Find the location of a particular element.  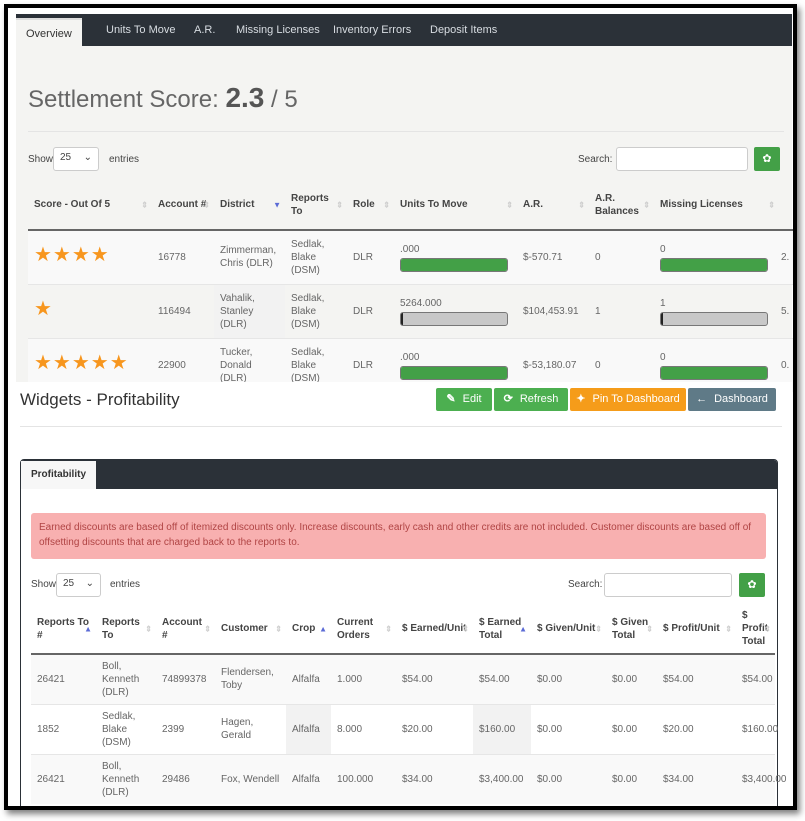

tab-missing-licenses: Missing Licenses is located at coordinates (278, 30).